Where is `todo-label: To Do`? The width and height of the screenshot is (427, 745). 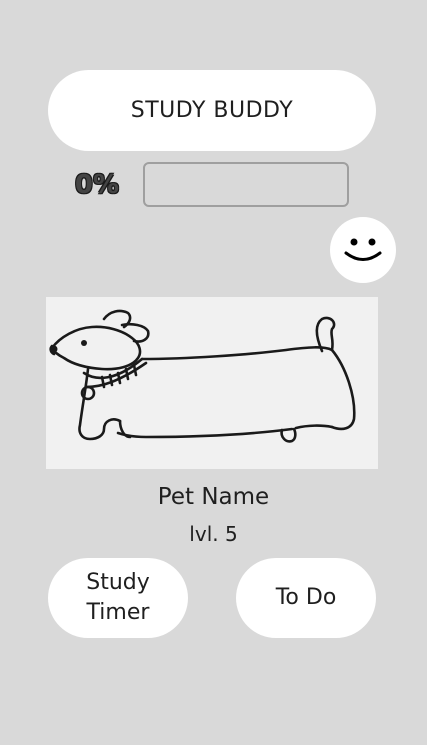 todo-label: To Do is located at coordinates (306, 597).